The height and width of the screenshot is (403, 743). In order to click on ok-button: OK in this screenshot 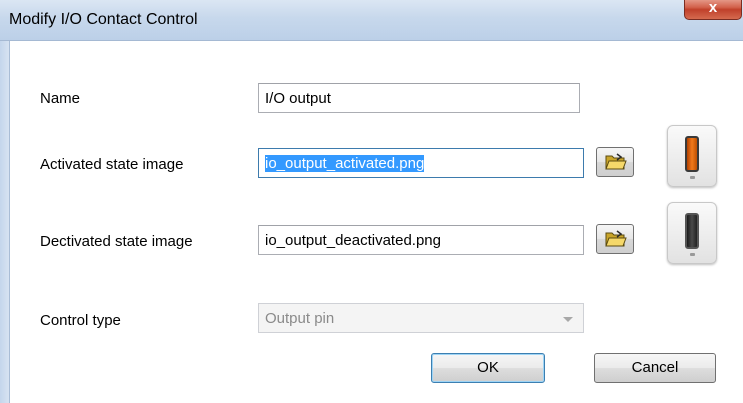, I will do `click(488, 368)`.